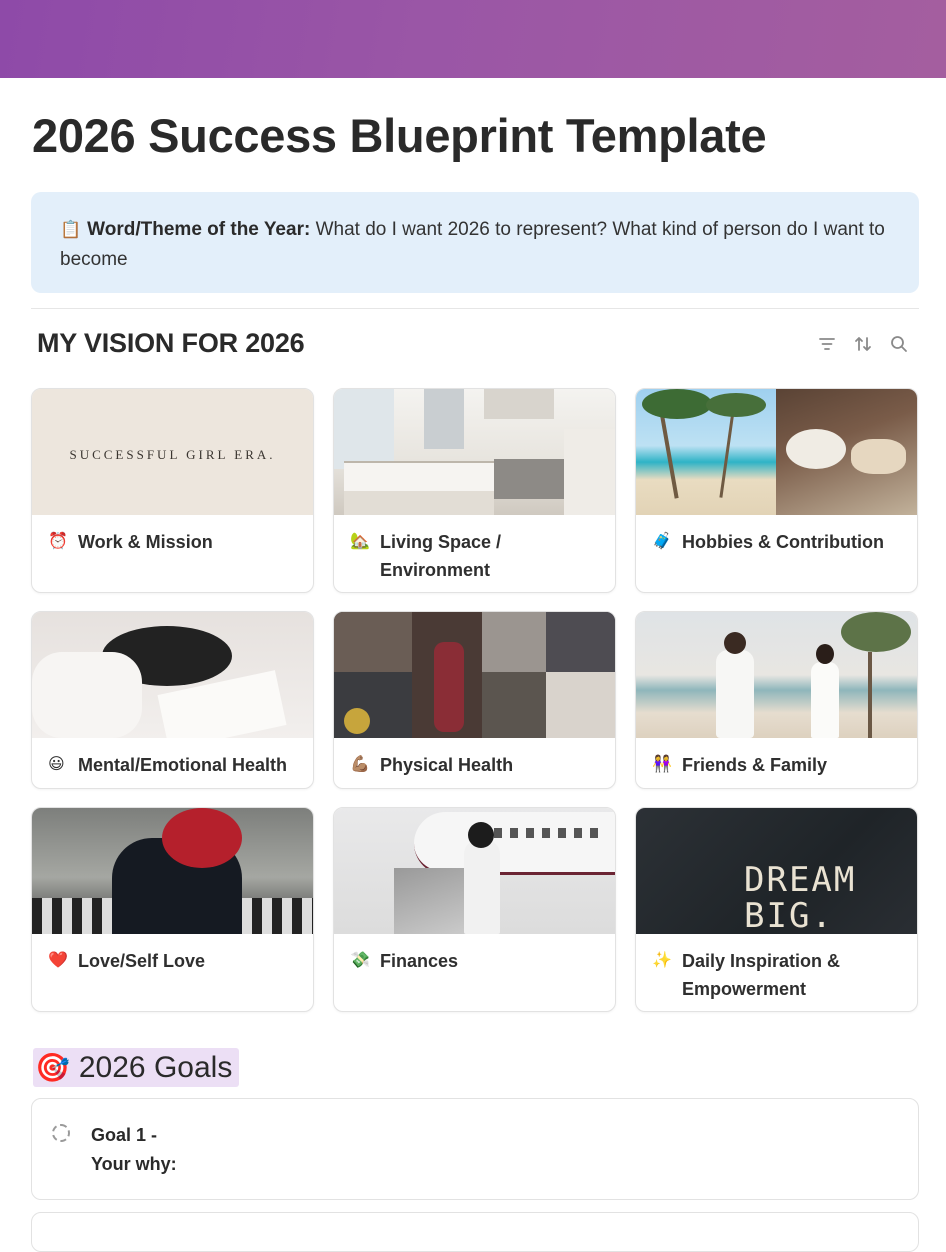 The width and height of the screenshot is (946, 1252). Describe the element at coordinates (134, 1150) in the screenshot. I see `goal-text: Goal 1 - Your why:` at that location.